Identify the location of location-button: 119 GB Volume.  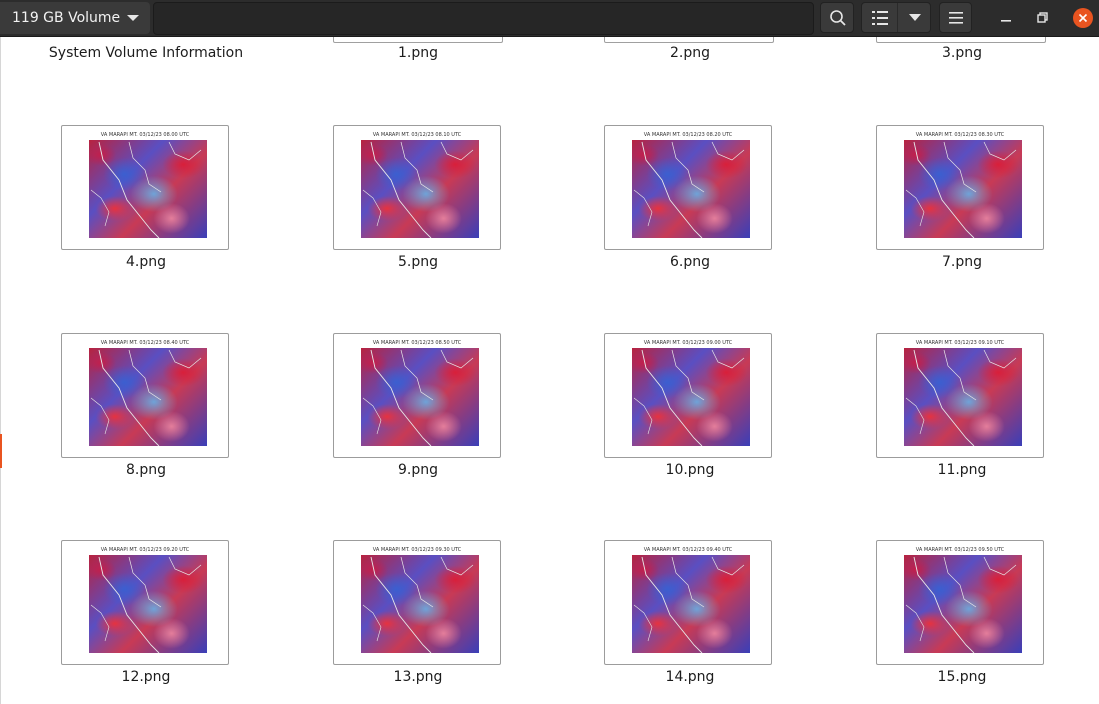
(75, 18).